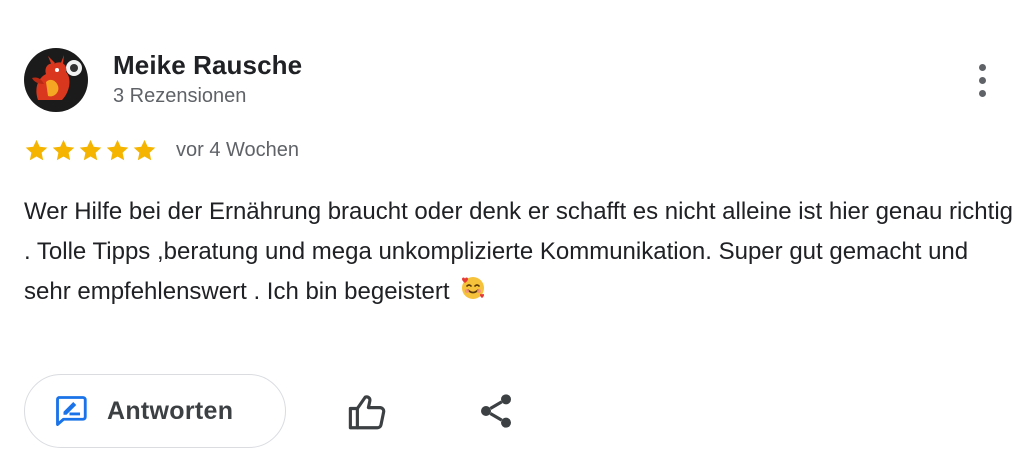  What do you see at coordinates (170, 410) in the screenshot?
I see `reply-label: Antworten` at bounding box center [170, 410].